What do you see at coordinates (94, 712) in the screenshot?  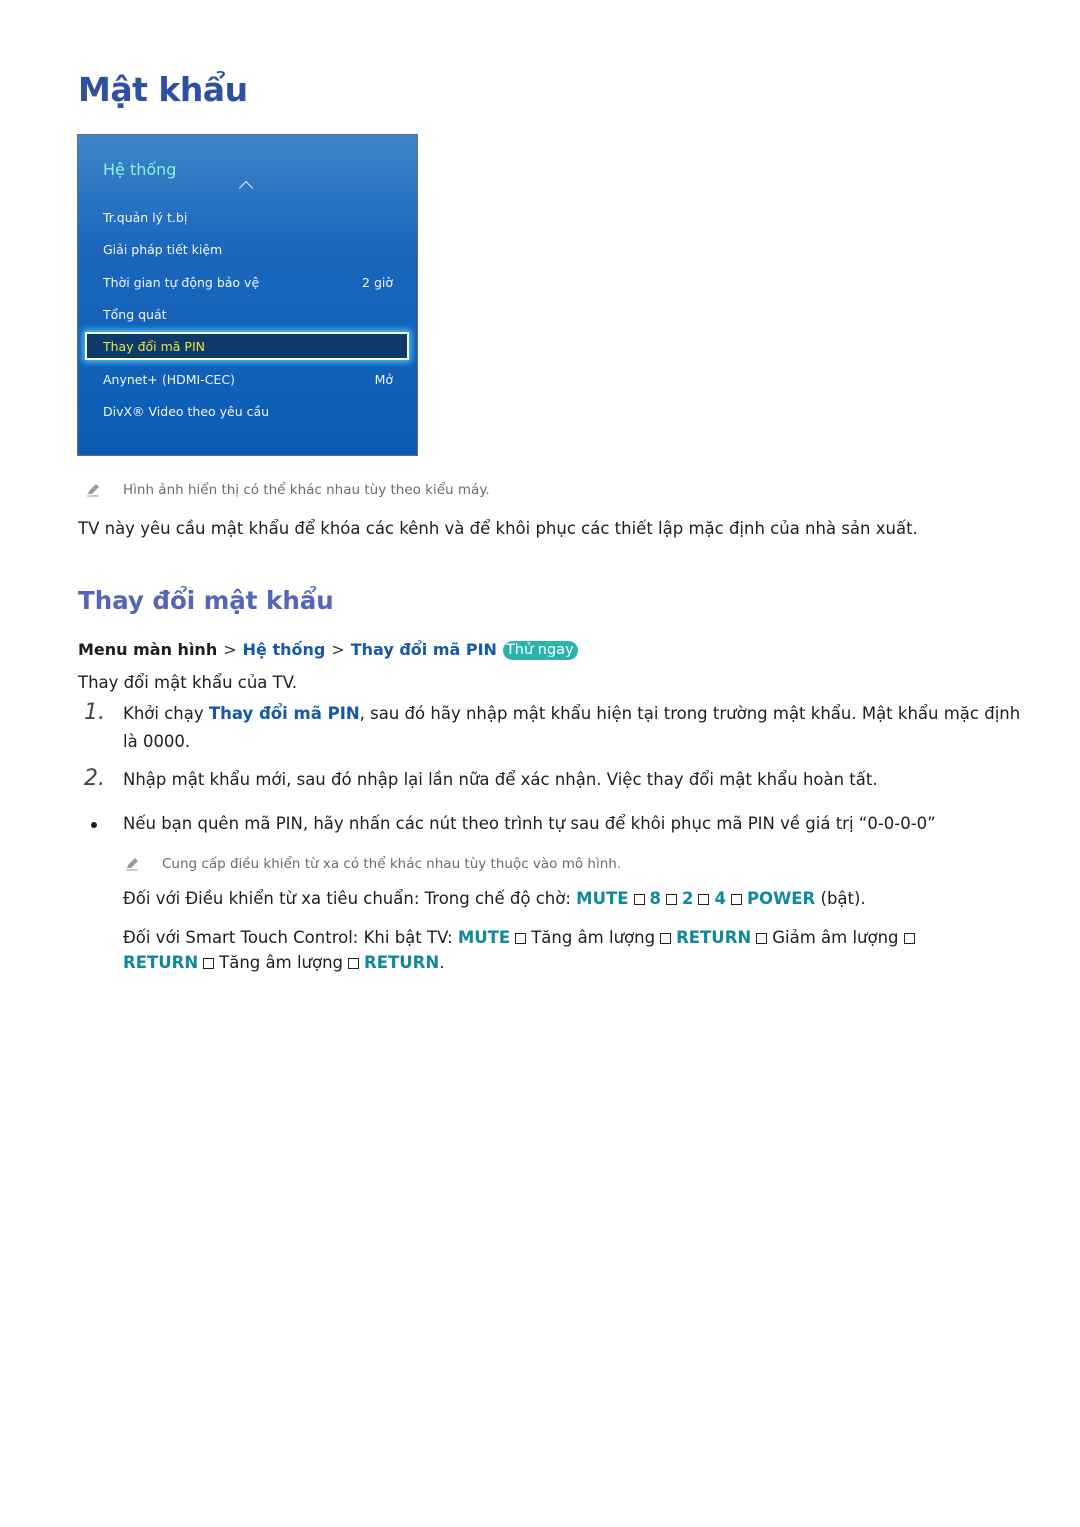 I see `step-number: 1.` at bounding box center [94, 712].